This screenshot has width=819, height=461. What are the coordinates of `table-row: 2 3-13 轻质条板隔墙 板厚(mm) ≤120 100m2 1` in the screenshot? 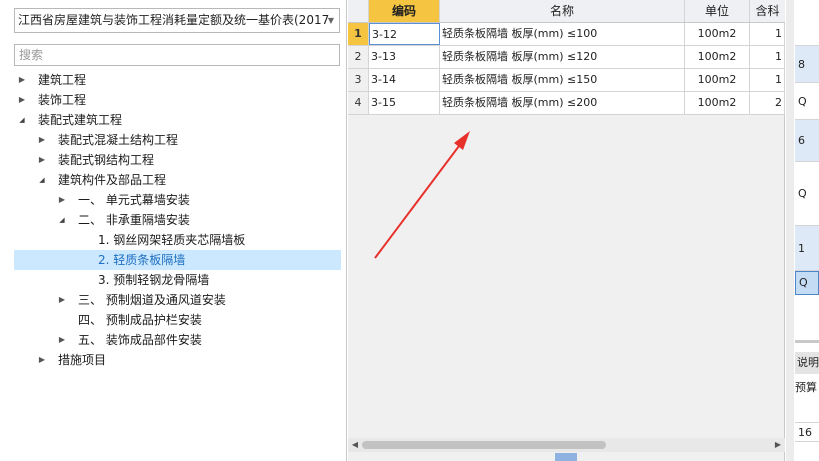 It's located at (566, 57).